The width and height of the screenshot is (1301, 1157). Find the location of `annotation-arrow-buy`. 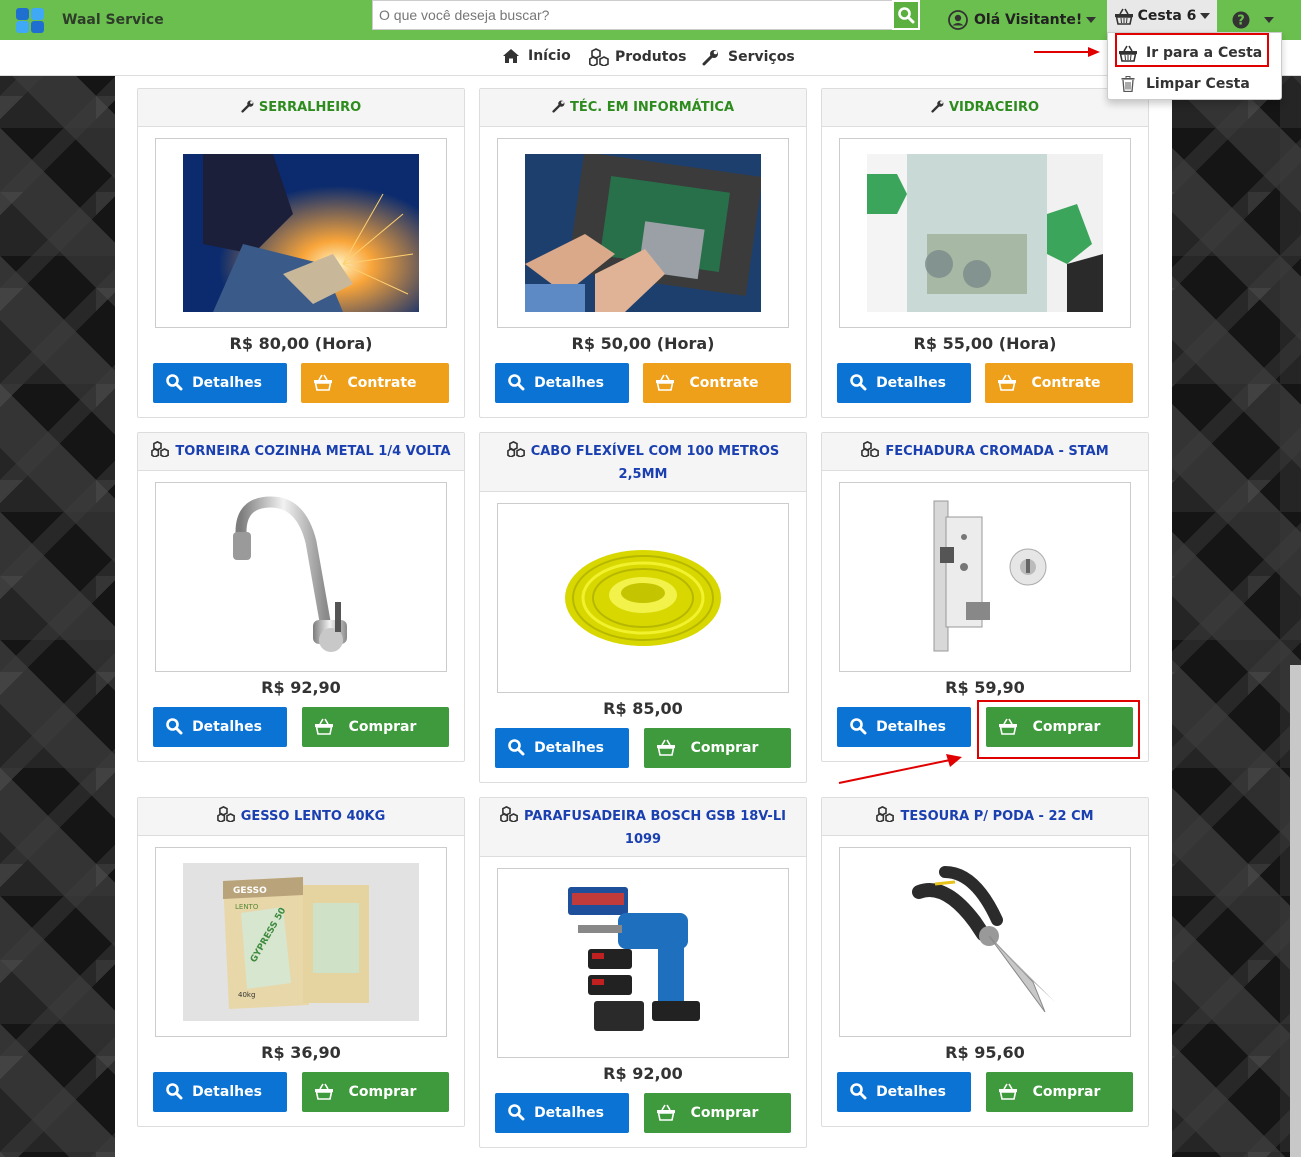

annotation-arrow-buy is located at coordinates (900, 769).